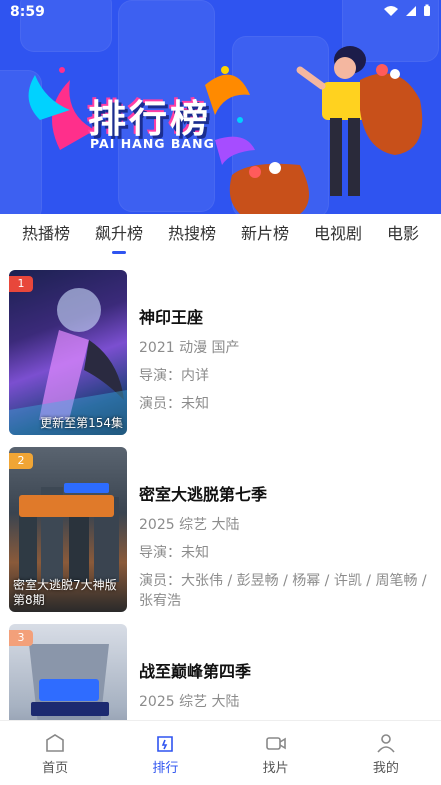  What do you see at coordinates (411, 10) in the screenshot?
I see `signal-icon` at bounding box center [411, 10].